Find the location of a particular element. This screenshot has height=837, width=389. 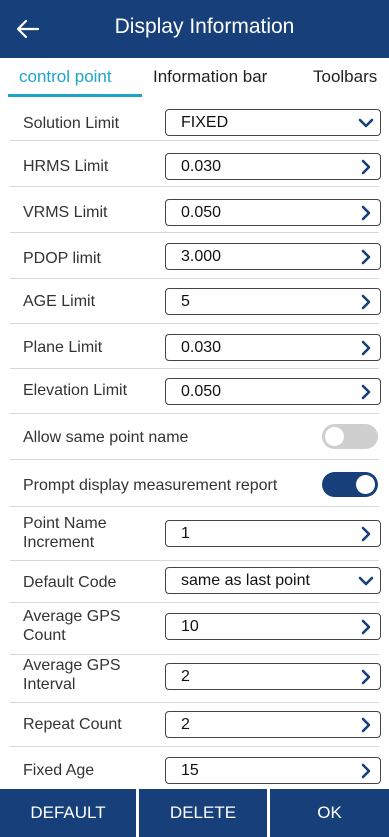

vrms-limit-row: VRMS Limit 0.050 is located at coordinates (194, 210).